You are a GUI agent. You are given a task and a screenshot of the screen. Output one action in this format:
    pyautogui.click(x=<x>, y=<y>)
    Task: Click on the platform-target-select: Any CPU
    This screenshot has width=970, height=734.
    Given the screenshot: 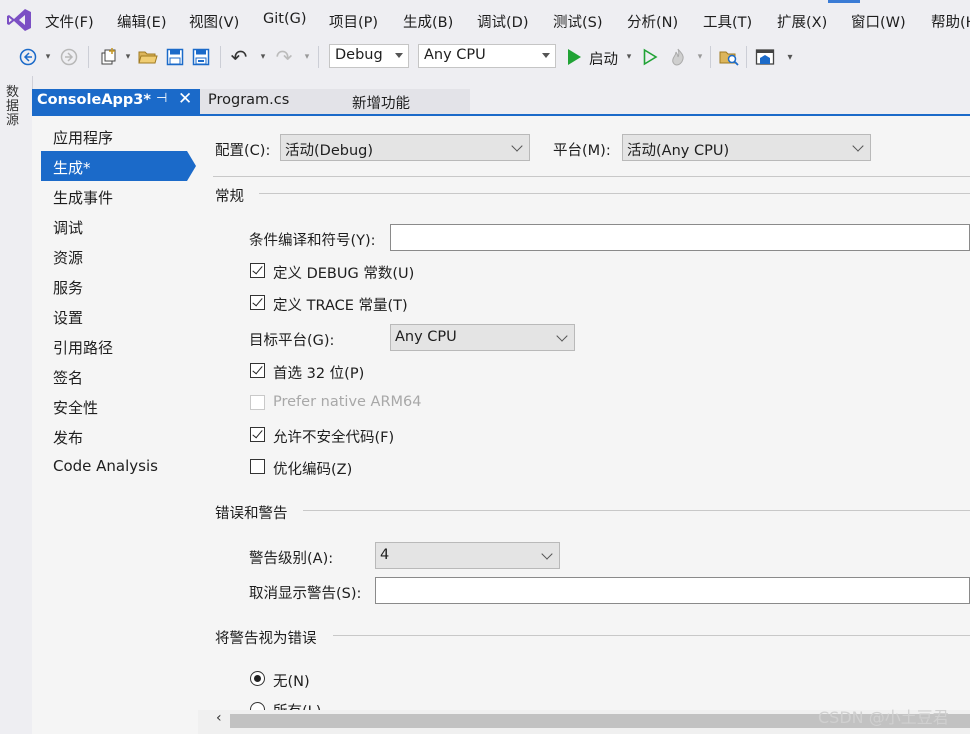 What is the action you would take?
    pyautogui.click(x=482, y=337)
    